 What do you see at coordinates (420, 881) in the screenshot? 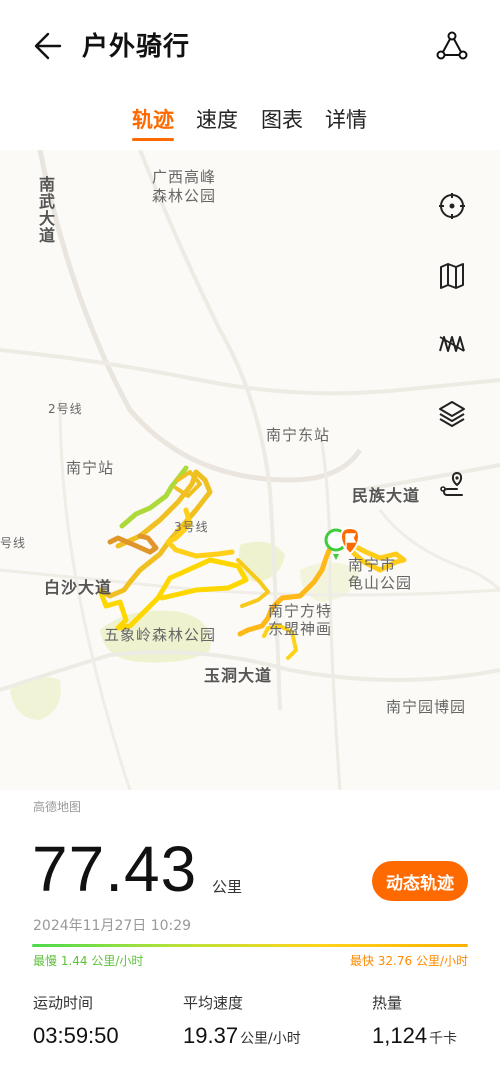
I see `dynamic-track-button: 动态轨迹` at bounding box center [420, 881].